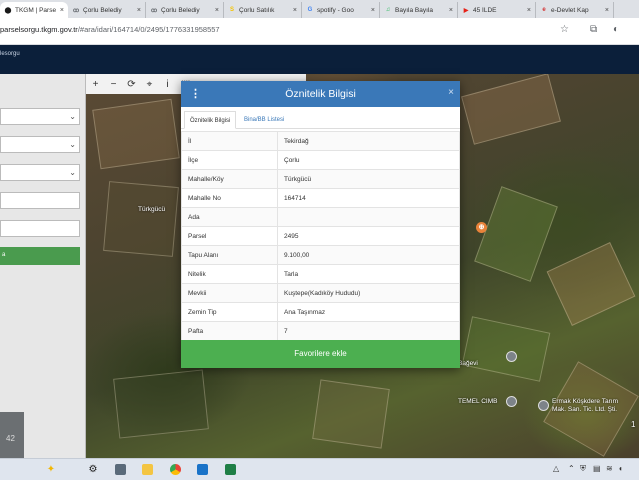 The width and height of the screenshot is (639, 480). I want to click on attribute-key: Tapu Alanı, so click(229, 255).